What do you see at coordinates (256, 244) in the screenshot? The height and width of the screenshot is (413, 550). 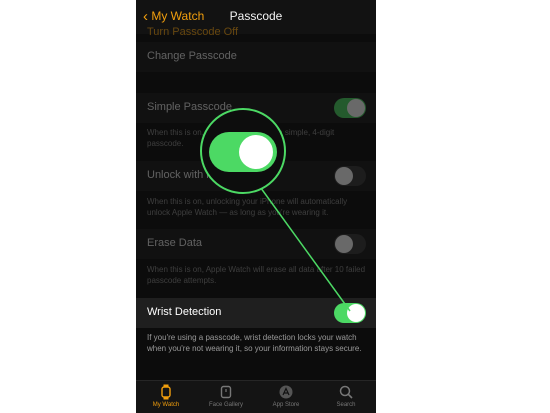 I see `erase-data-row: Erase Data` at bounding box center [256, 244].